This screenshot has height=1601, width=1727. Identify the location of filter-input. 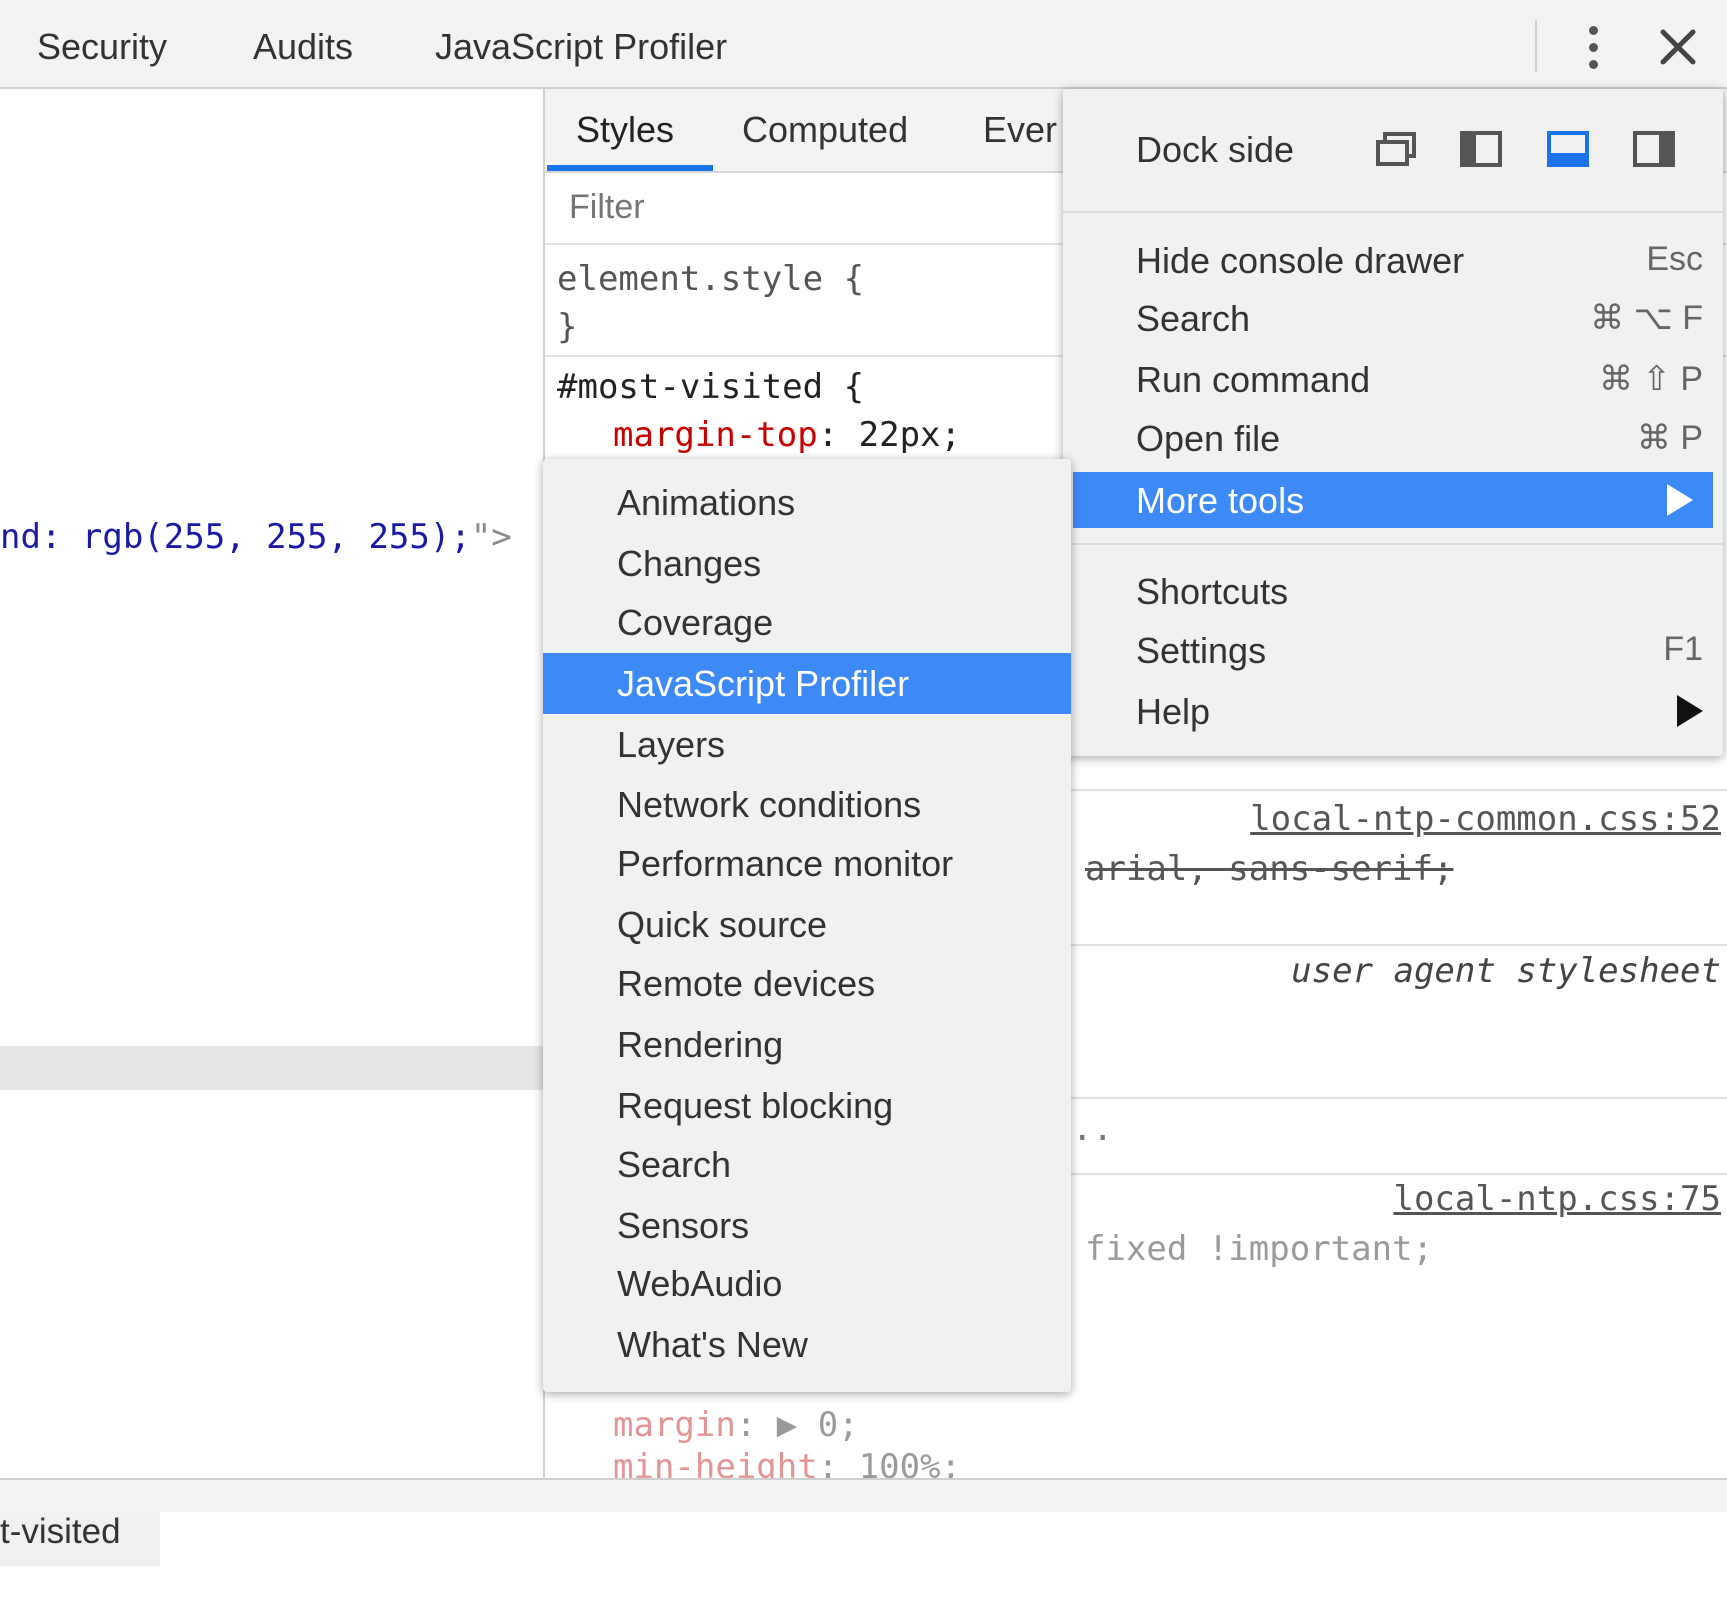
(769, 207).